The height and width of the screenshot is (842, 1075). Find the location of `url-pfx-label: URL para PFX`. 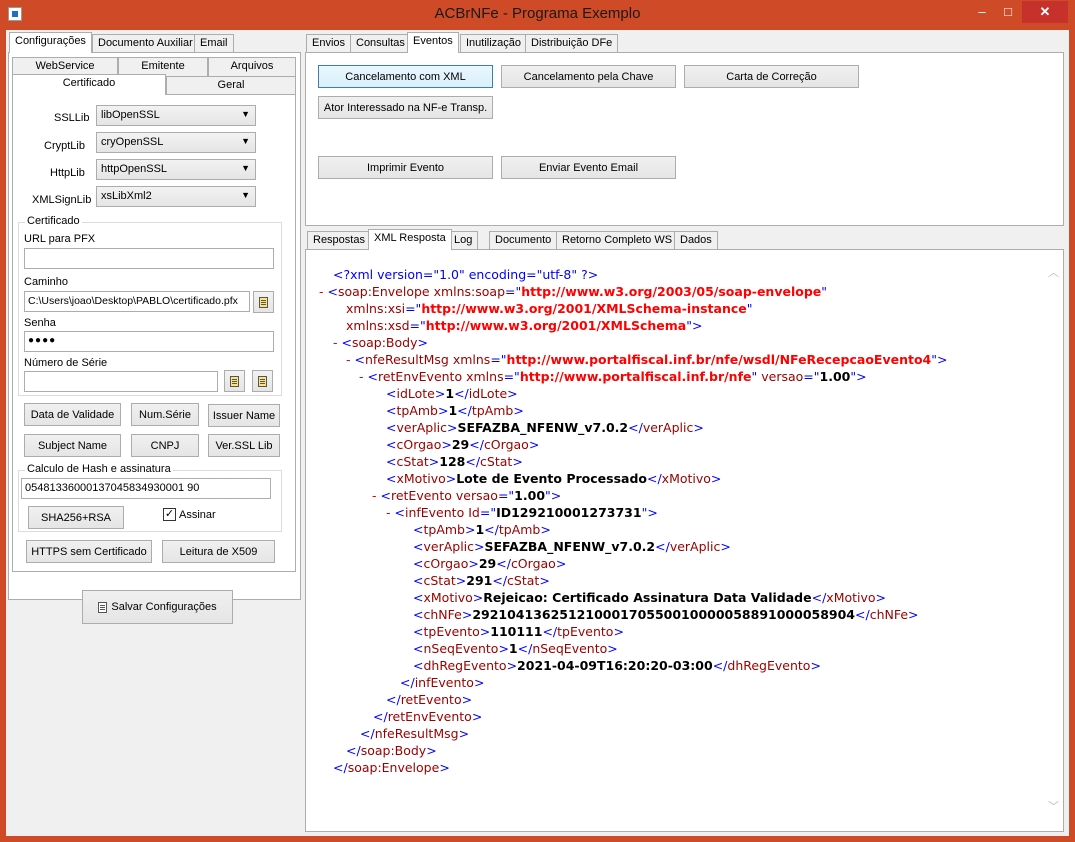

url-pfx-label: URL para PFX is located at coordinates (60, 239).